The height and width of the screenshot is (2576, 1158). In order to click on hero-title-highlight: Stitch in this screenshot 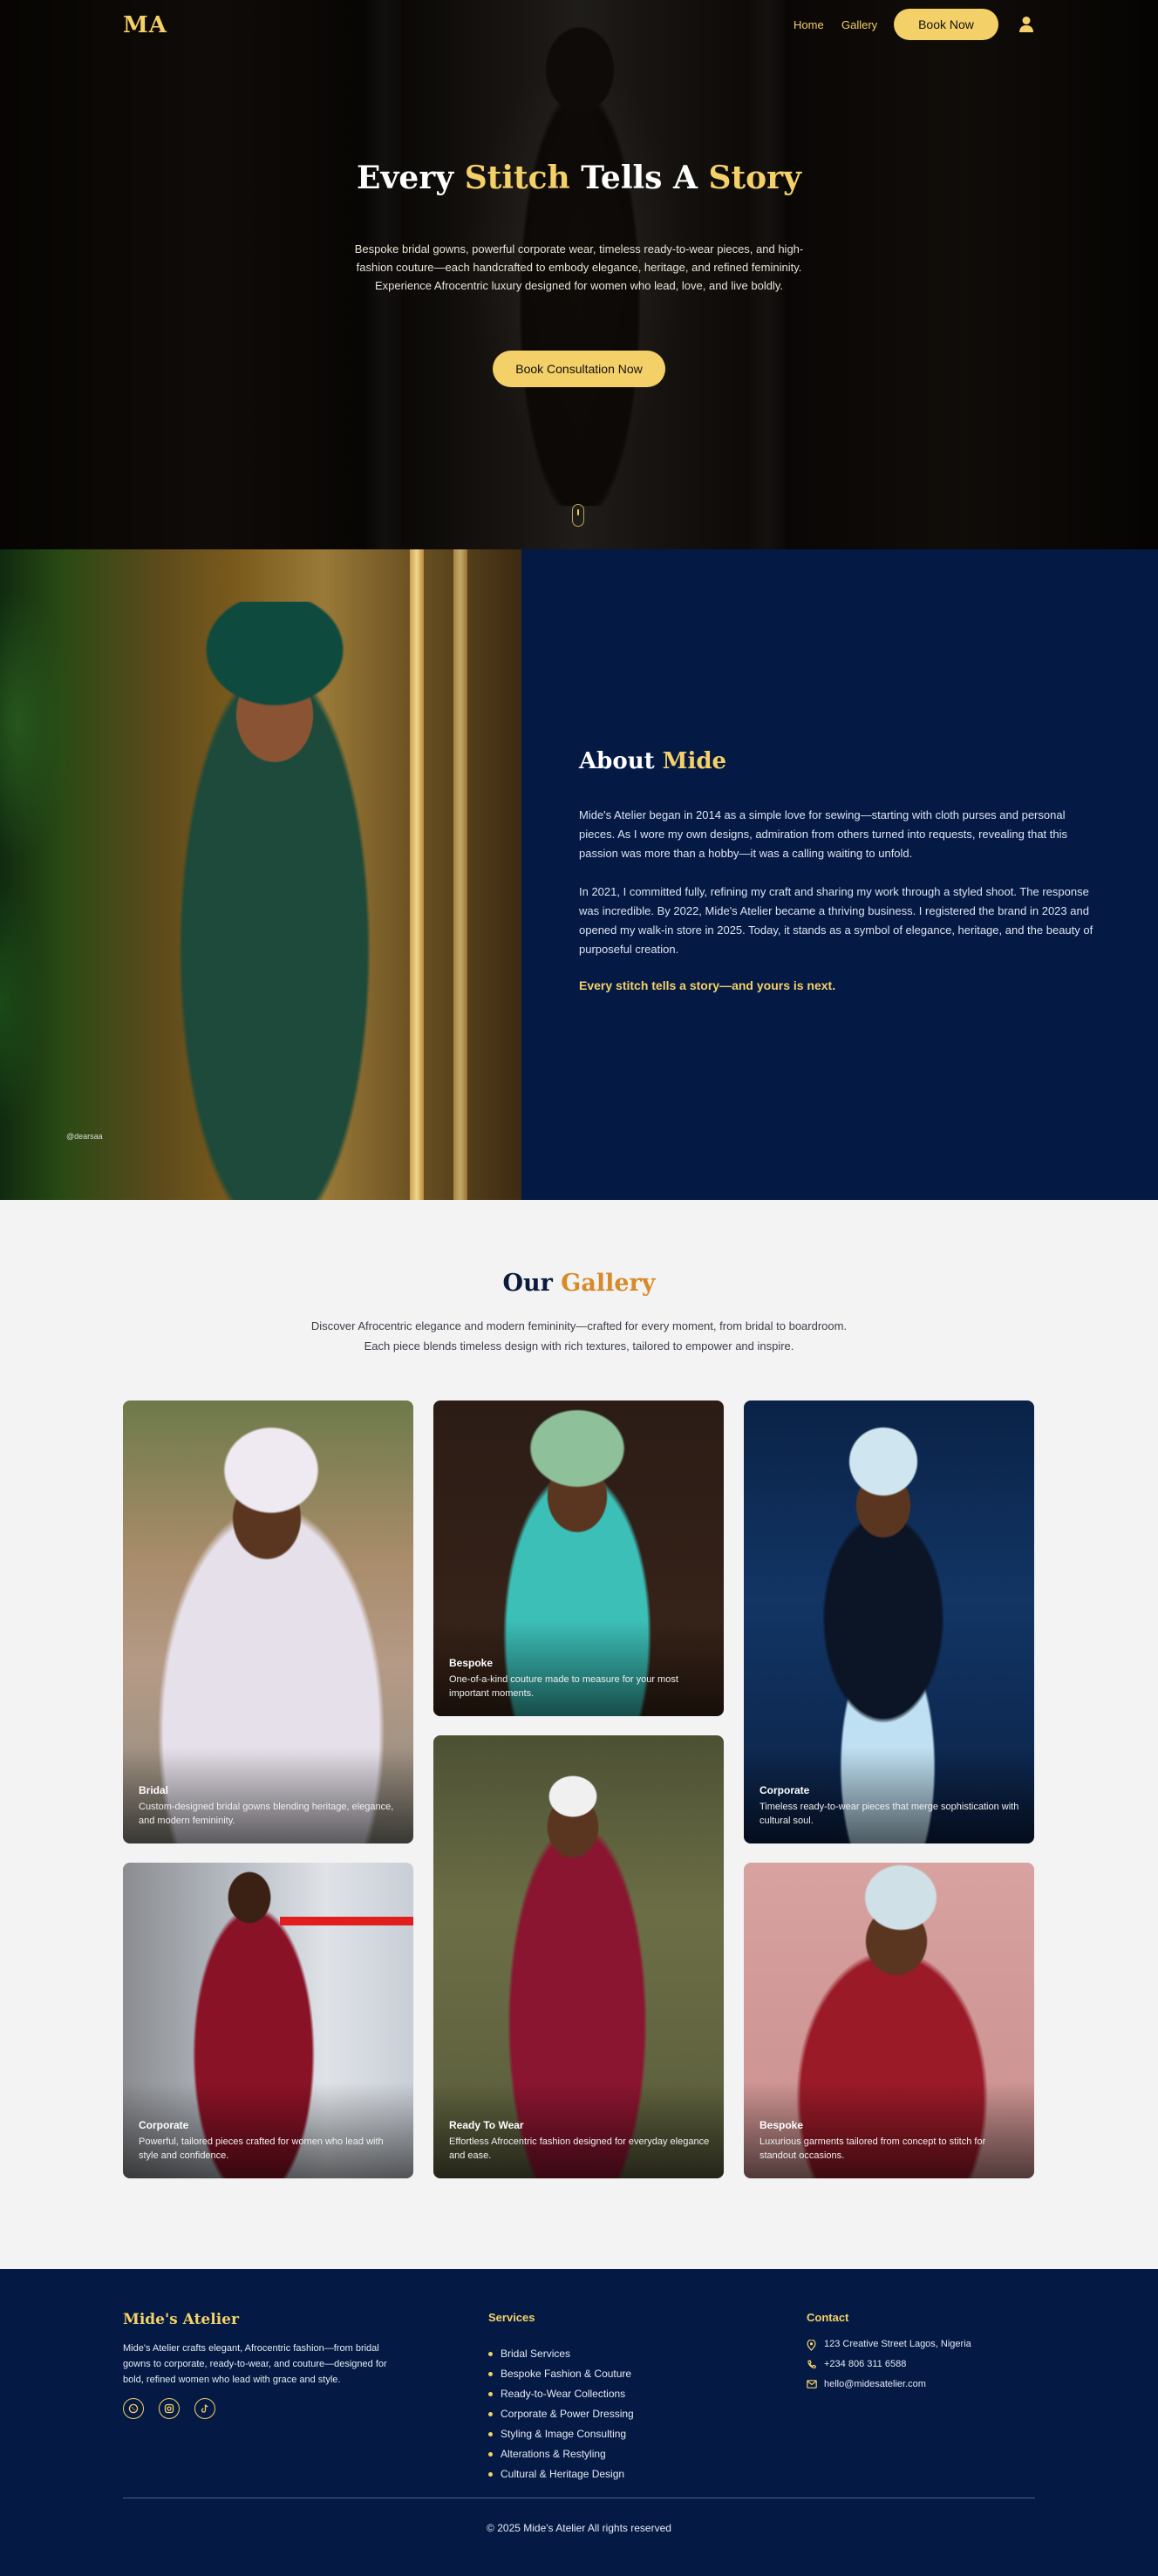, I will do `click(517, 178)`.